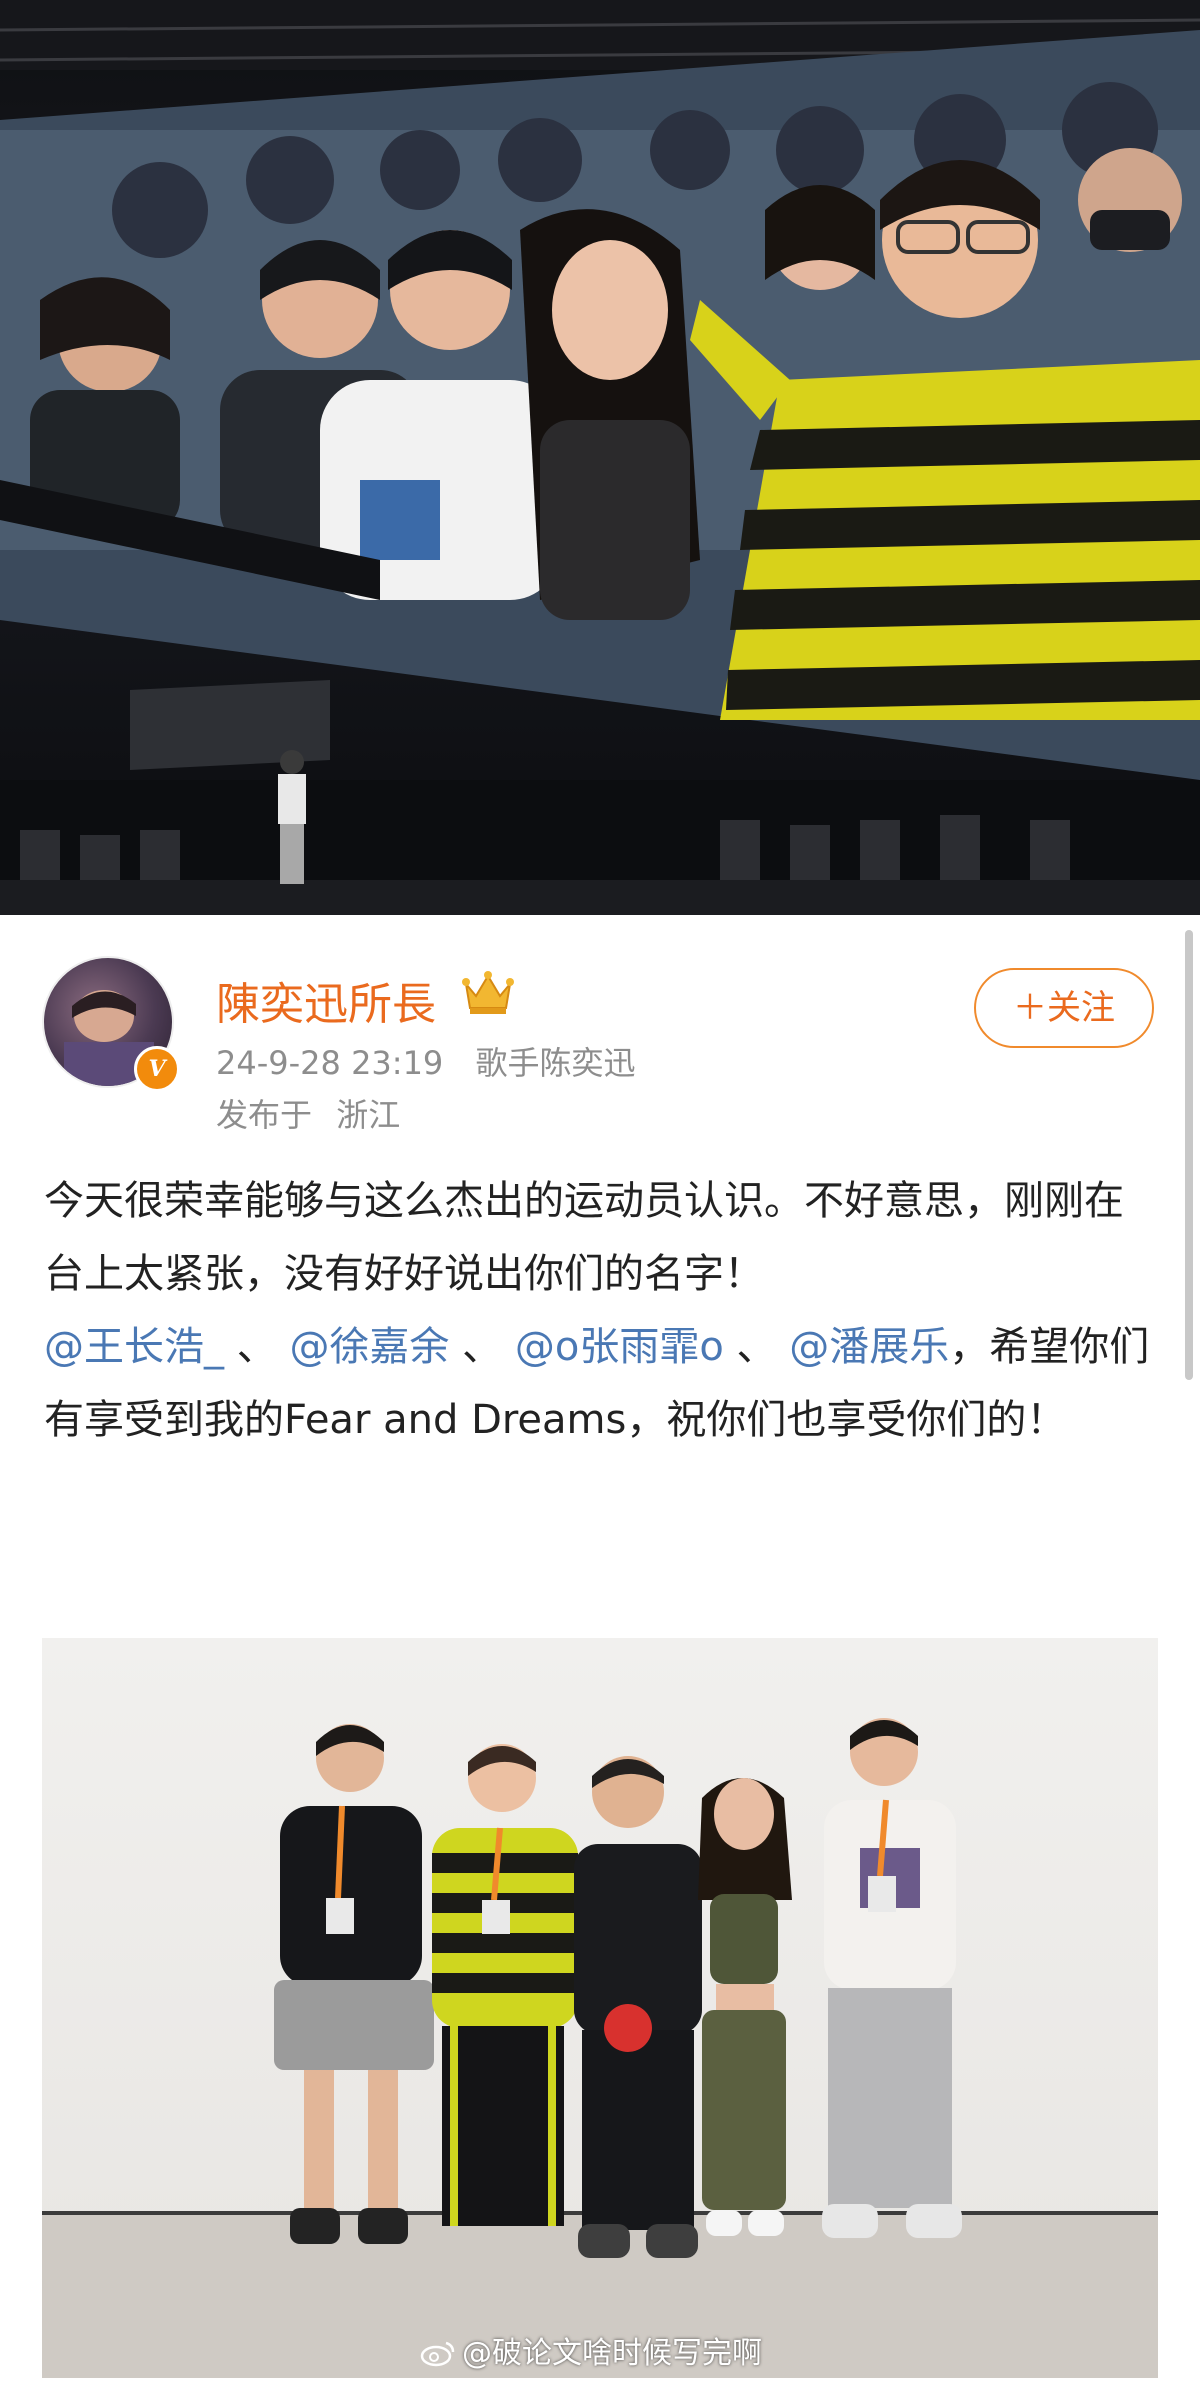 Image resolution: width=1200 pixels, height=2387 pixels. Describe the element at coordinates (134, 1347) in the screenshot. I see `mention-link: @王长浩_` at that location.